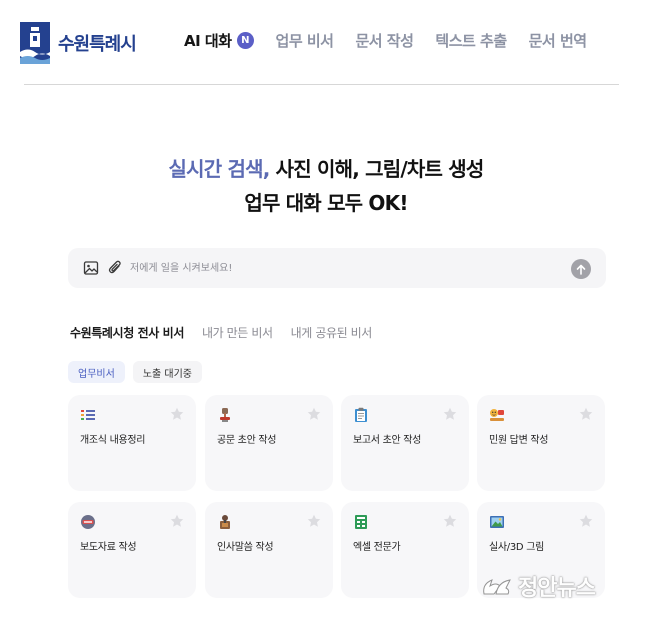  What do you see at coordinates (332, 332) in the screenshot?
I see `tab-shared-assistants: 내게 공유된 비서` at bounding box center [332, 332].